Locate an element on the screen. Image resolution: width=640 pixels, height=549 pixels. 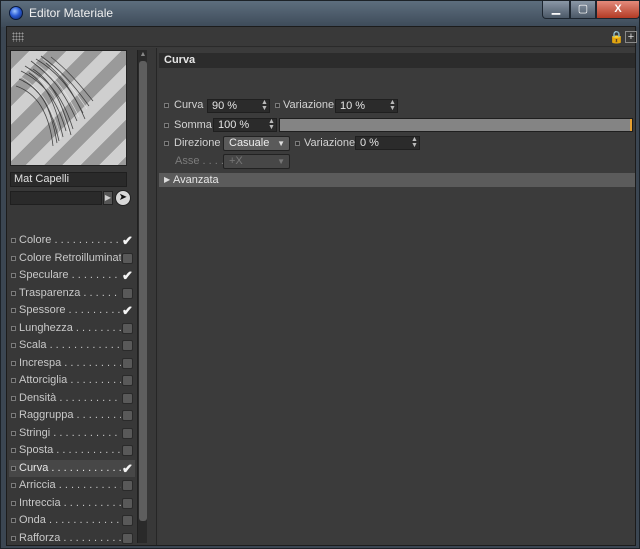
minimize-button: ▁ is located at coordinates (556, 10).